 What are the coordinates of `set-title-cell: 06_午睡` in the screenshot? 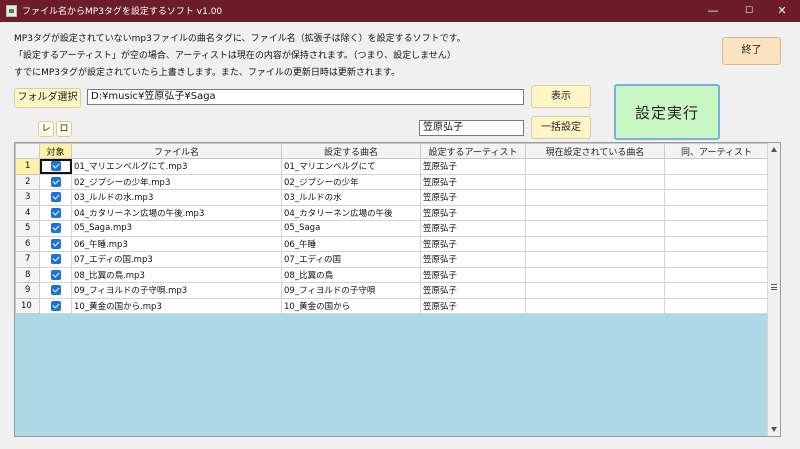 It's located at (351, 243).